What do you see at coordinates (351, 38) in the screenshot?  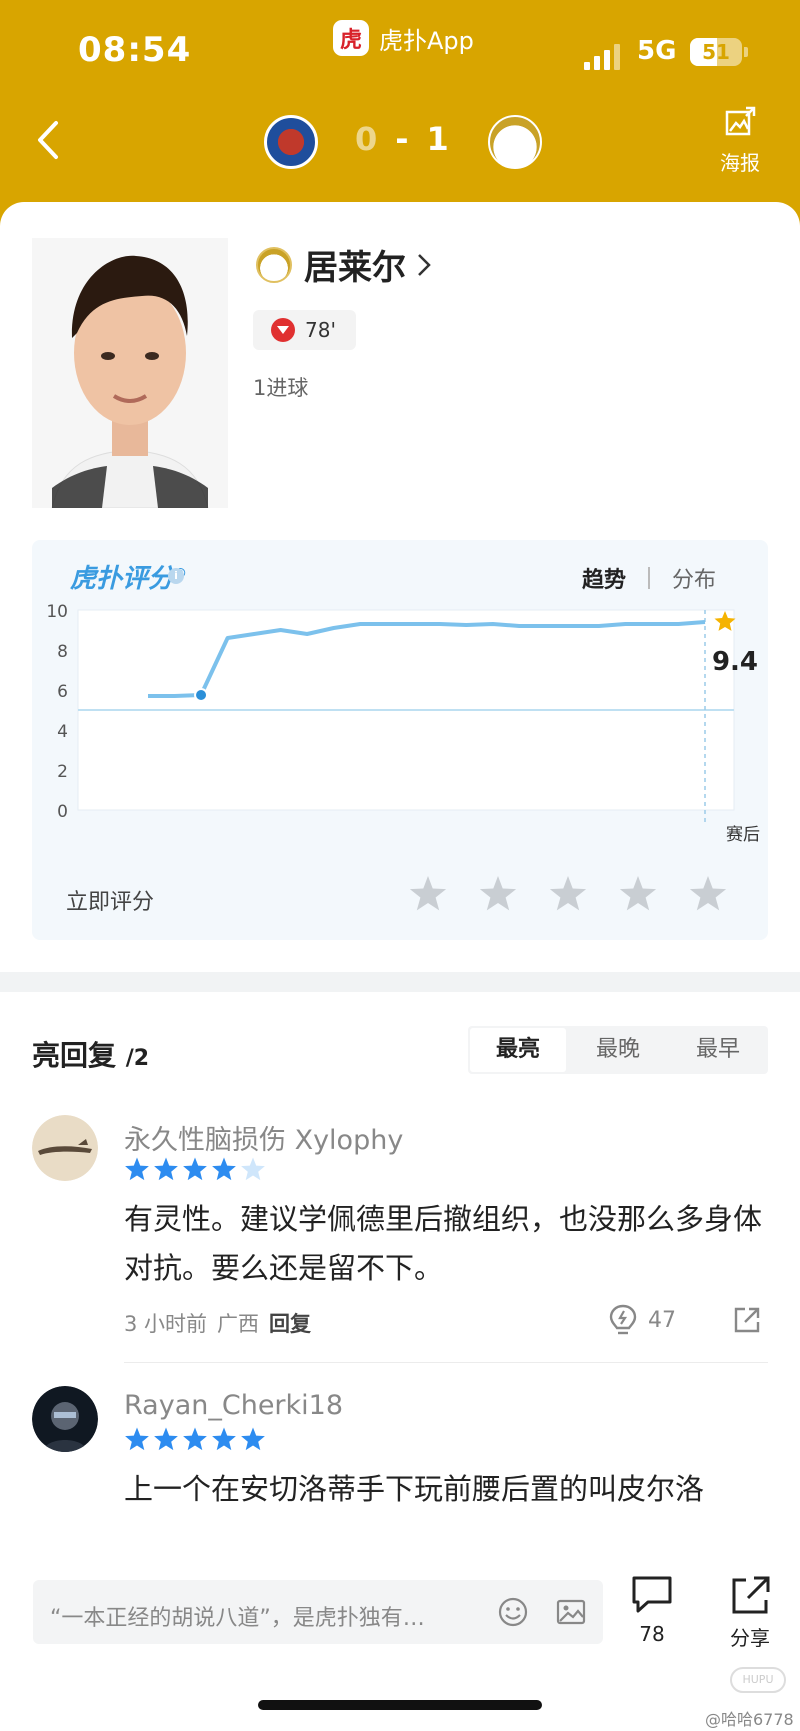 I see `app-logo-icon: 虎` at bounding box center [351, 38].